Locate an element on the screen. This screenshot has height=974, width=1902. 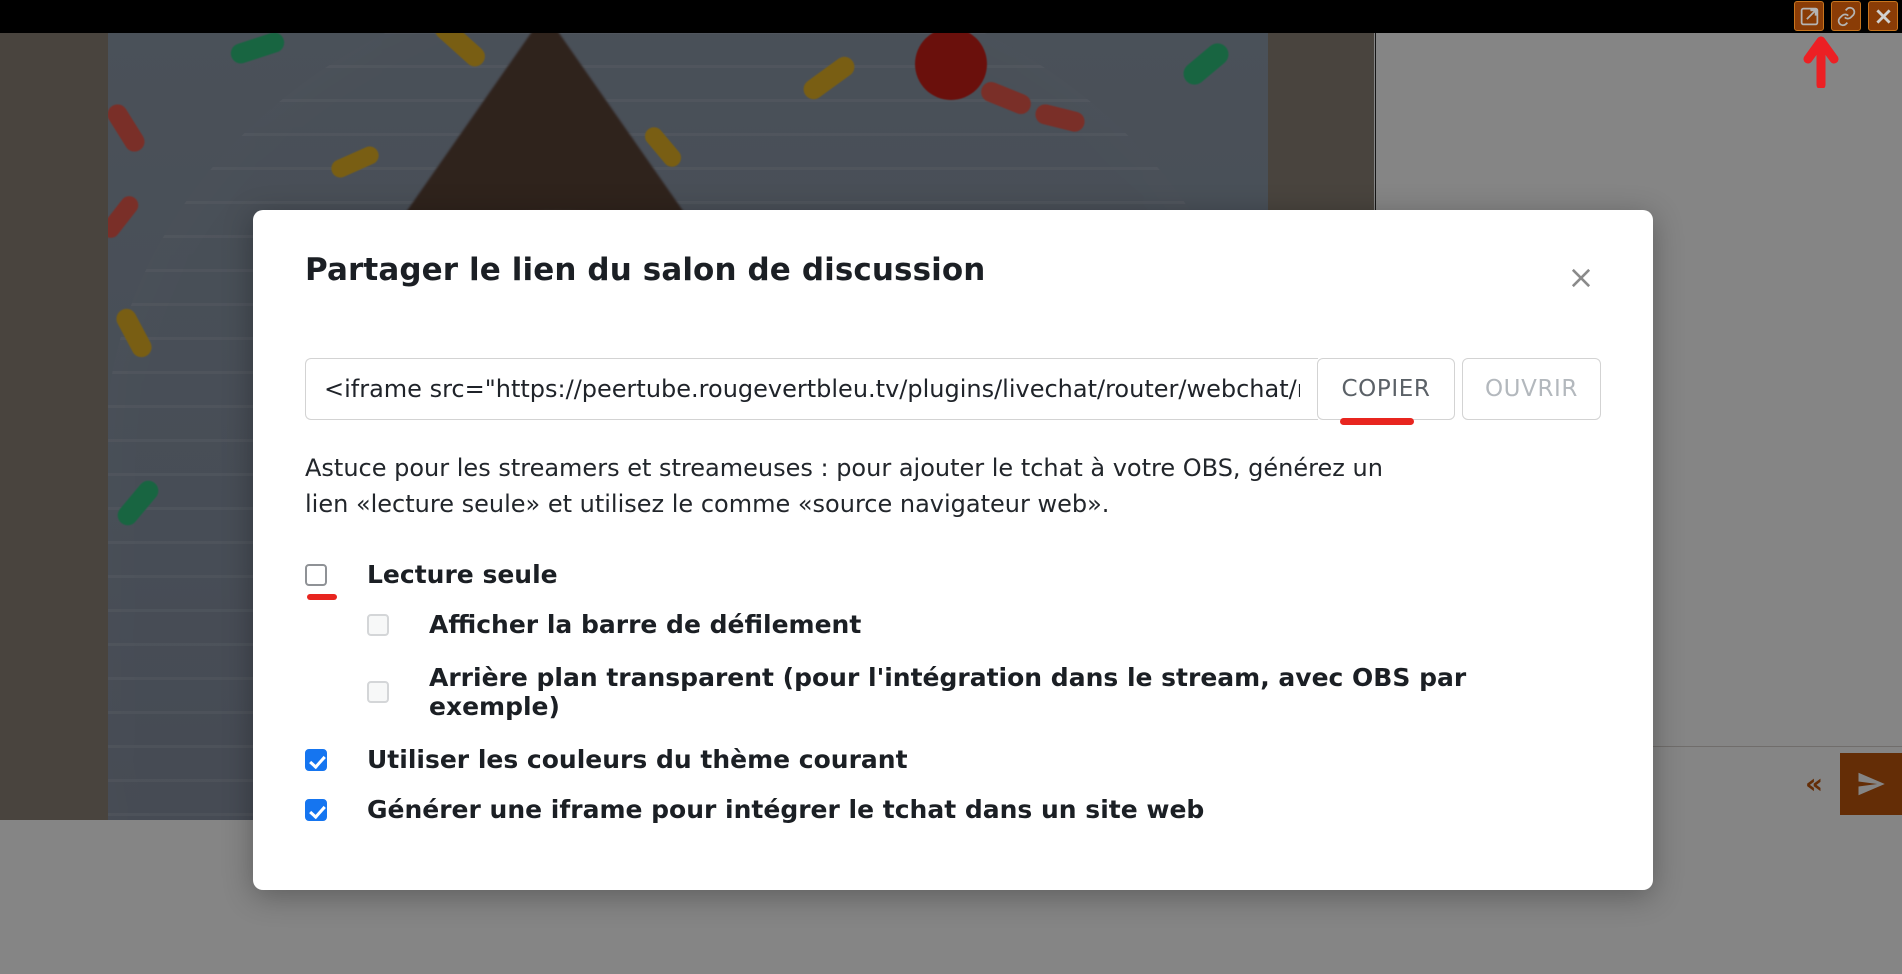
link-icon is located at coordinates (1846, 16).